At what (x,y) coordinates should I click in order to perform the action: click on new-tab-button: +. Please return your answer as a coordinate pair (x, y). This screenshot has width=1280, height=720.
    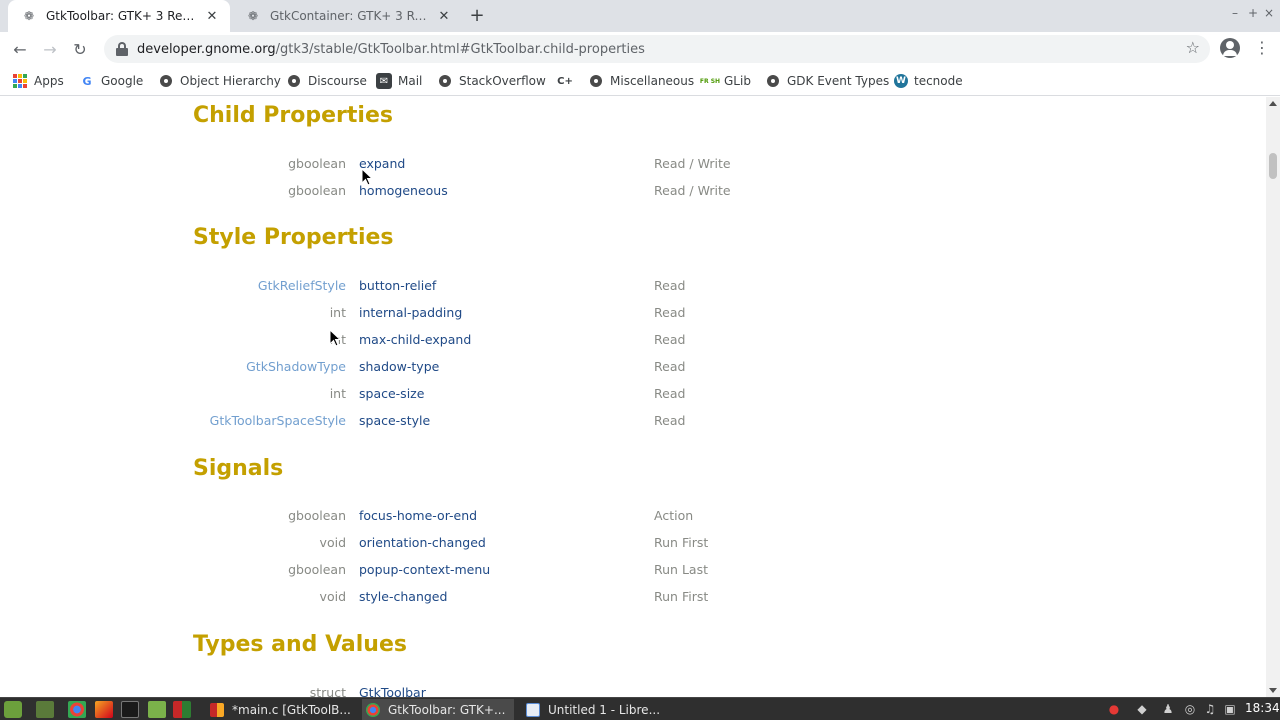
    Looking at the image, I should click on (477, 16).